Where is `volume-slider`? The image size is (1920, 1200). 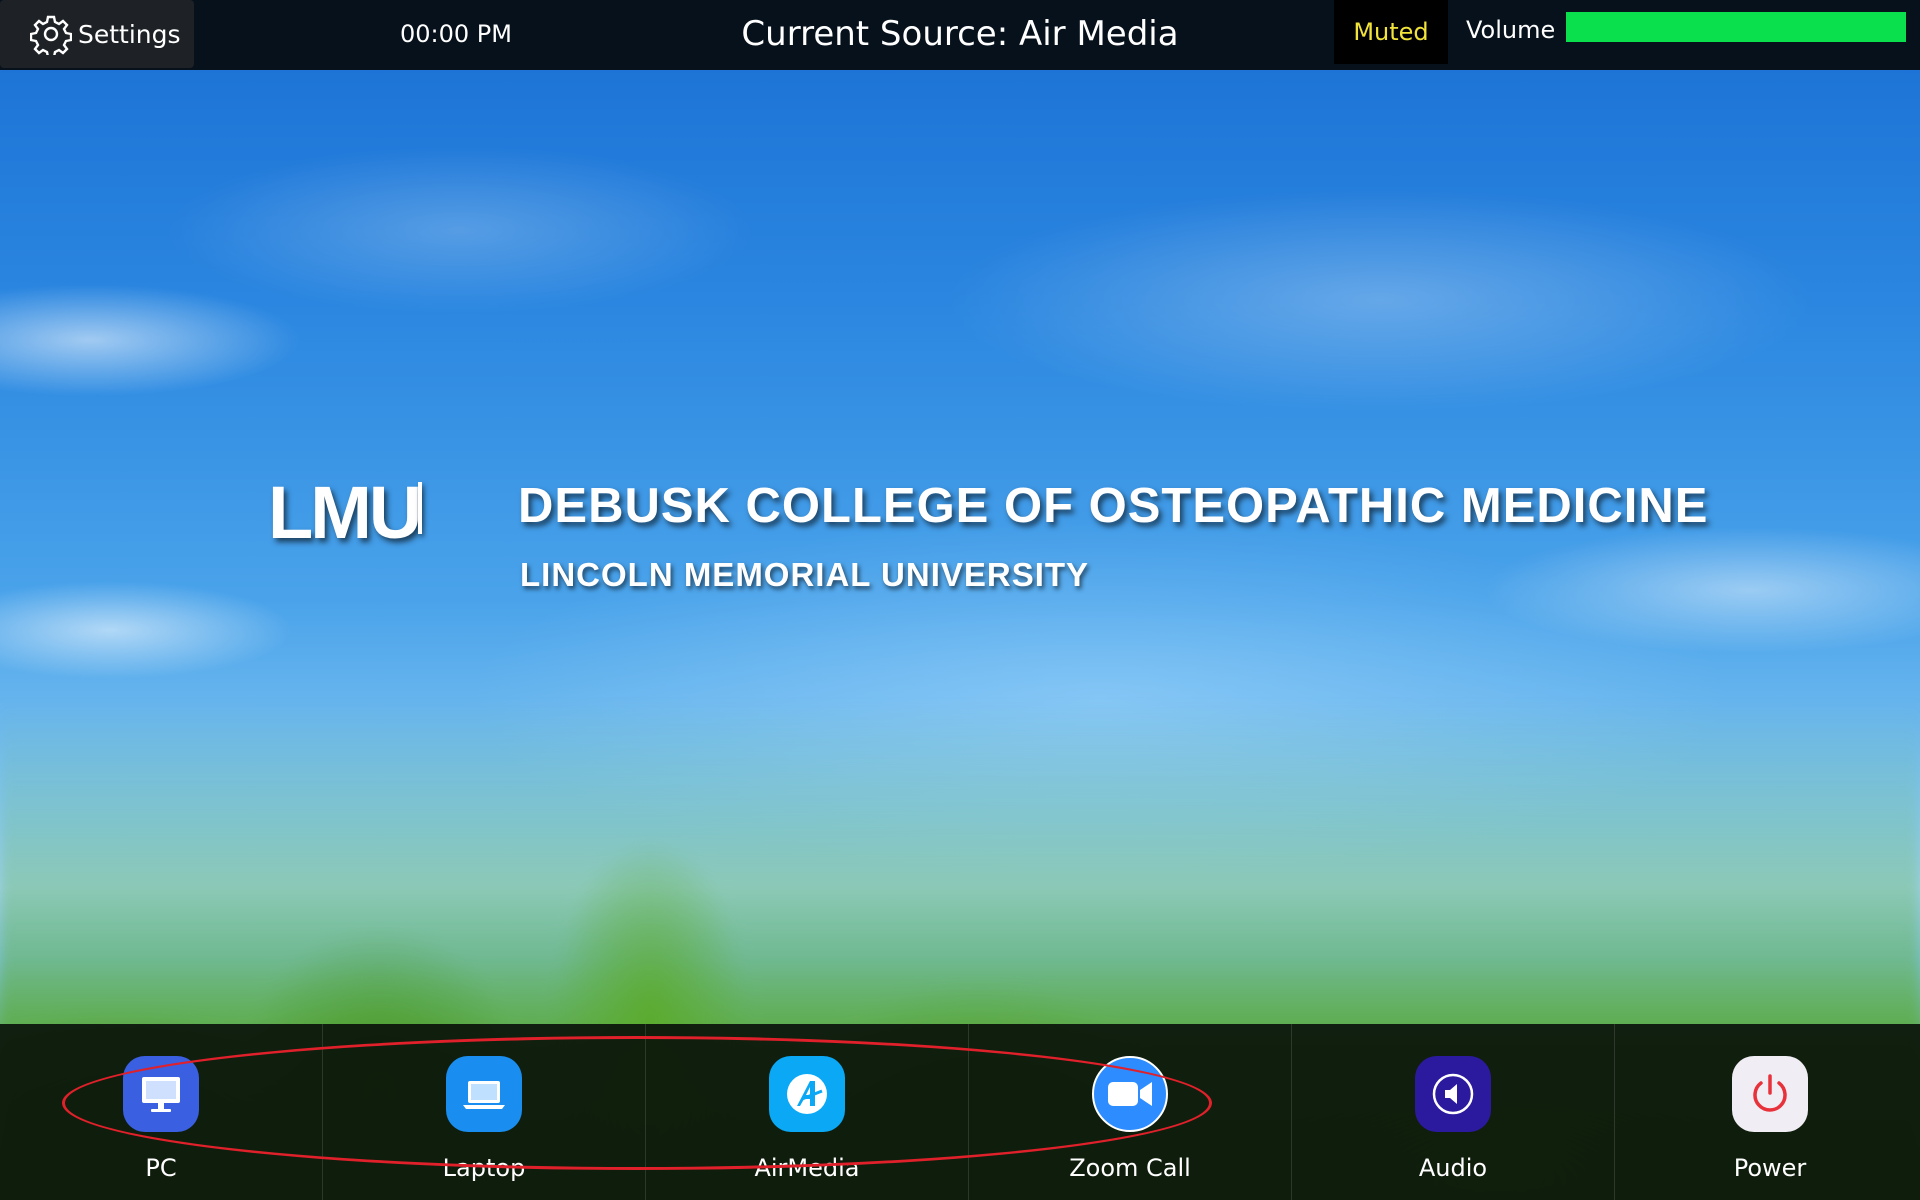 volume-slider is located at coordinates (1736, 27).